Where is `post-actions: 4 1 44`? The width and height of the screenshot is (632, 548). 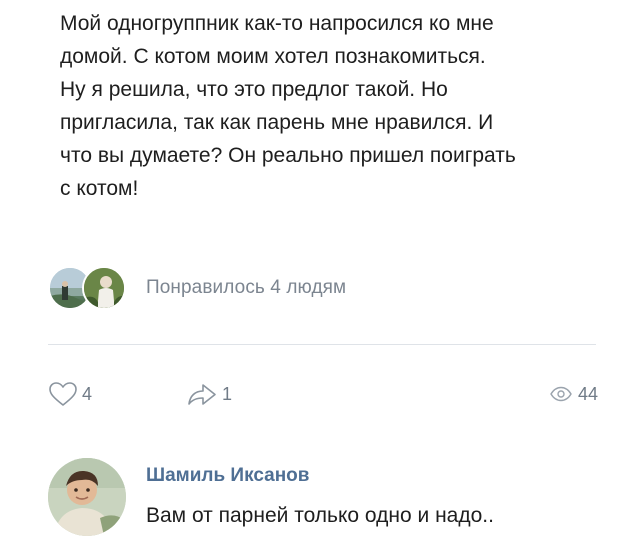
post-actions: 4 1 44 is located at coordinates (323, 394).